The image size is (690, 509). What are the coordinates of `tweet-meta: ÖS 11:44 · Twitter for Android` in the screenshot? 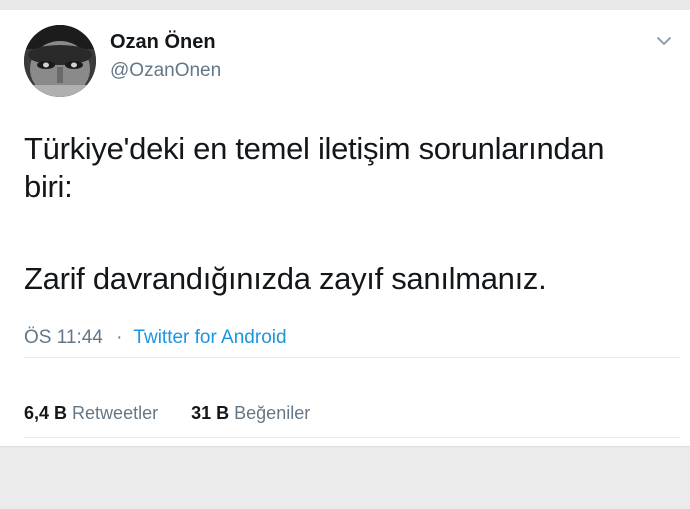 It's located at (155, 338).